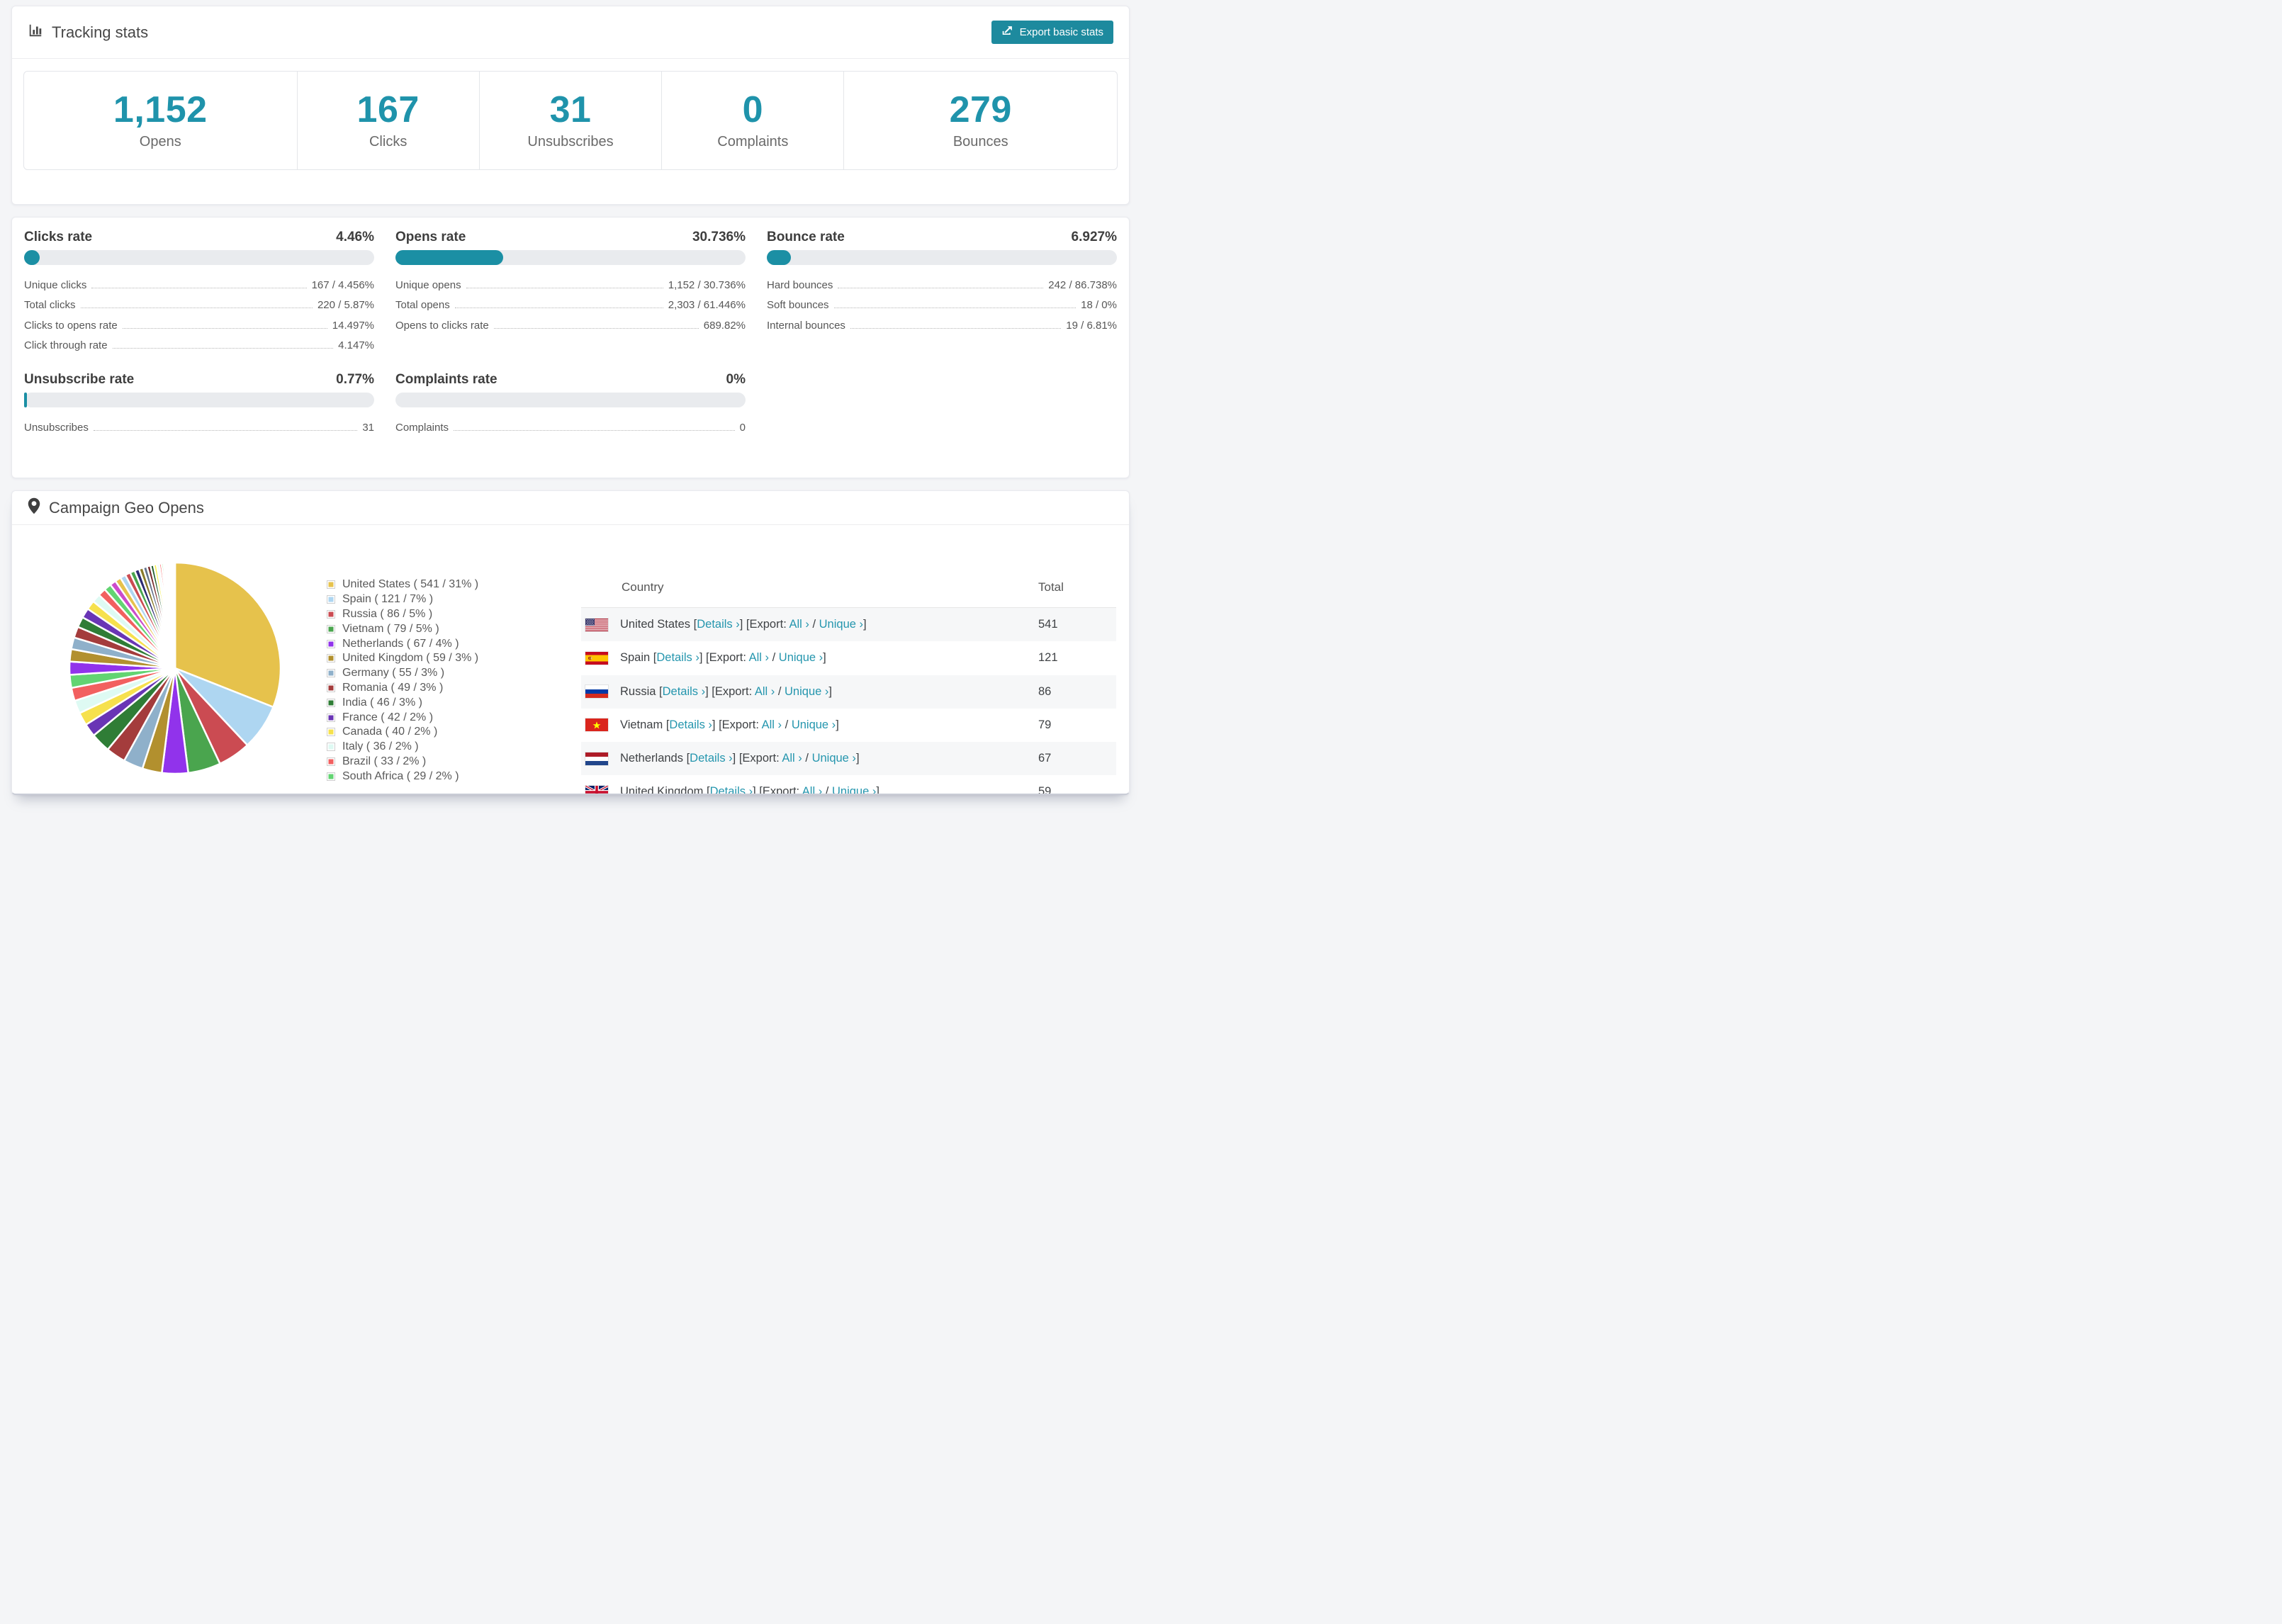  I want to click on summary-stat: 1,152 Opens, so click(160, 120).